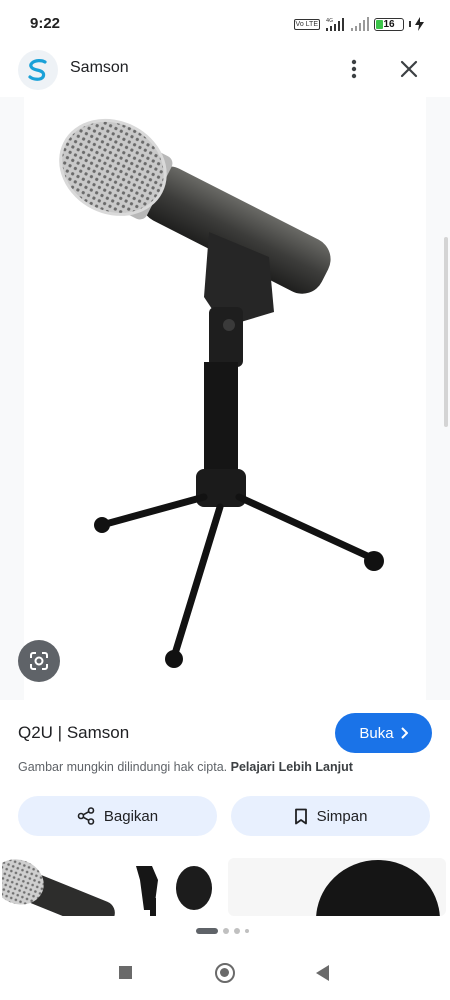 Image resolution: width=450 pixels, height=1000 pixels. Describe the element at coordinates (322, 973) in the screenshot. I see `back-button` at that location.